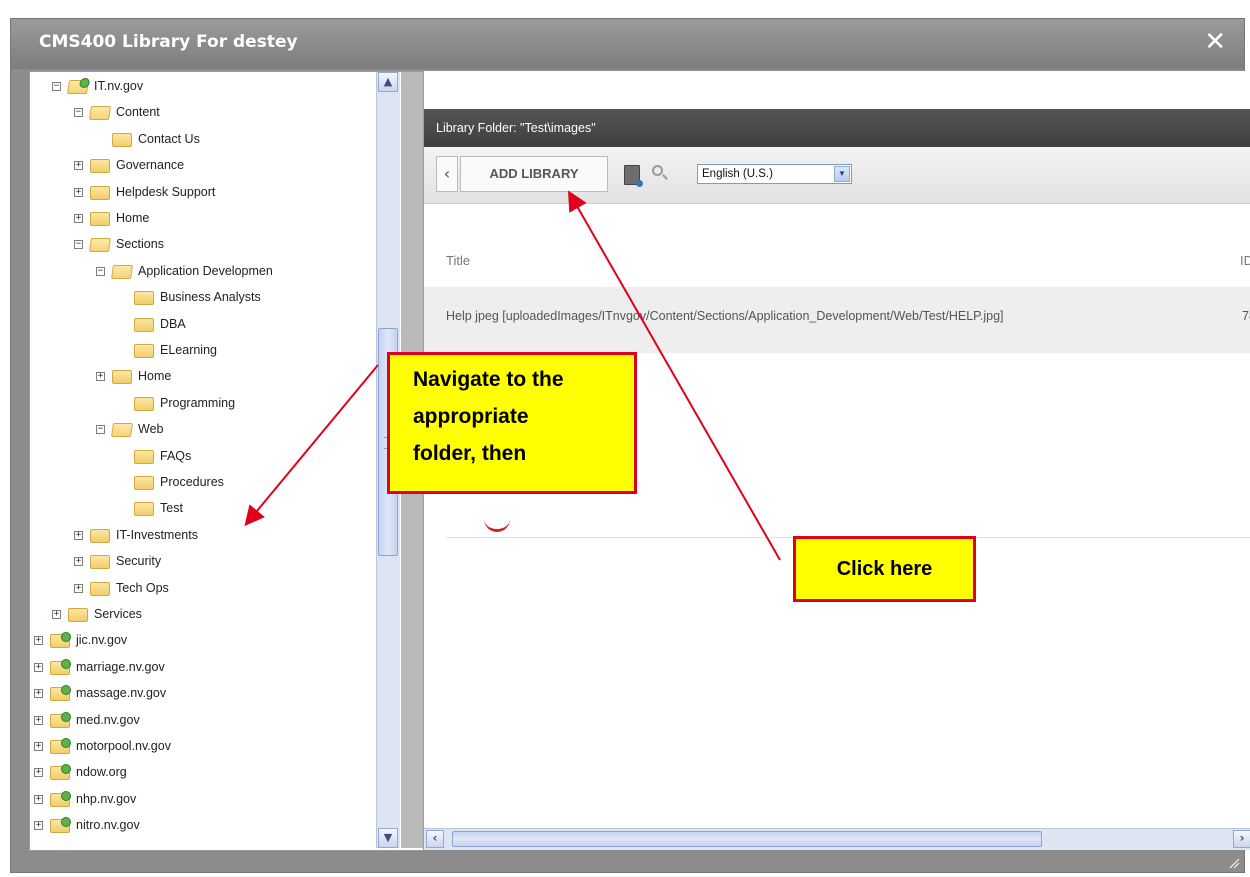  I want to click on tree-node-label: Programming, so click(197, 403).